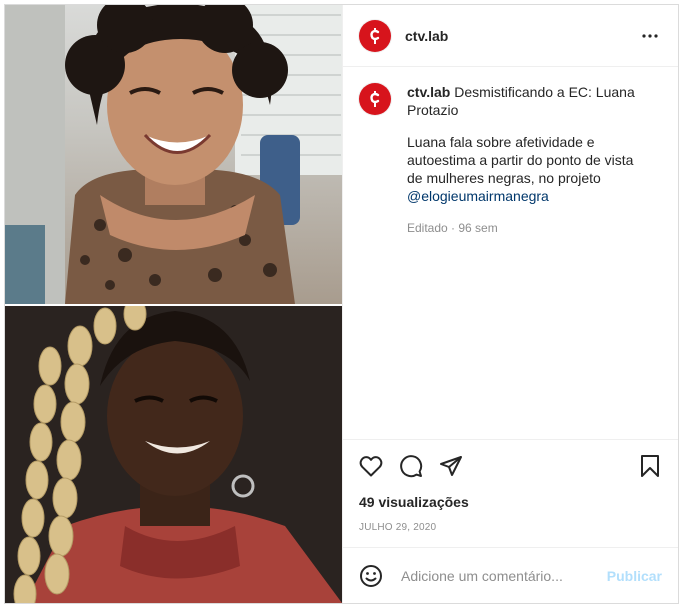  I want to click on post-age: 96 sem, so click(477, 228).